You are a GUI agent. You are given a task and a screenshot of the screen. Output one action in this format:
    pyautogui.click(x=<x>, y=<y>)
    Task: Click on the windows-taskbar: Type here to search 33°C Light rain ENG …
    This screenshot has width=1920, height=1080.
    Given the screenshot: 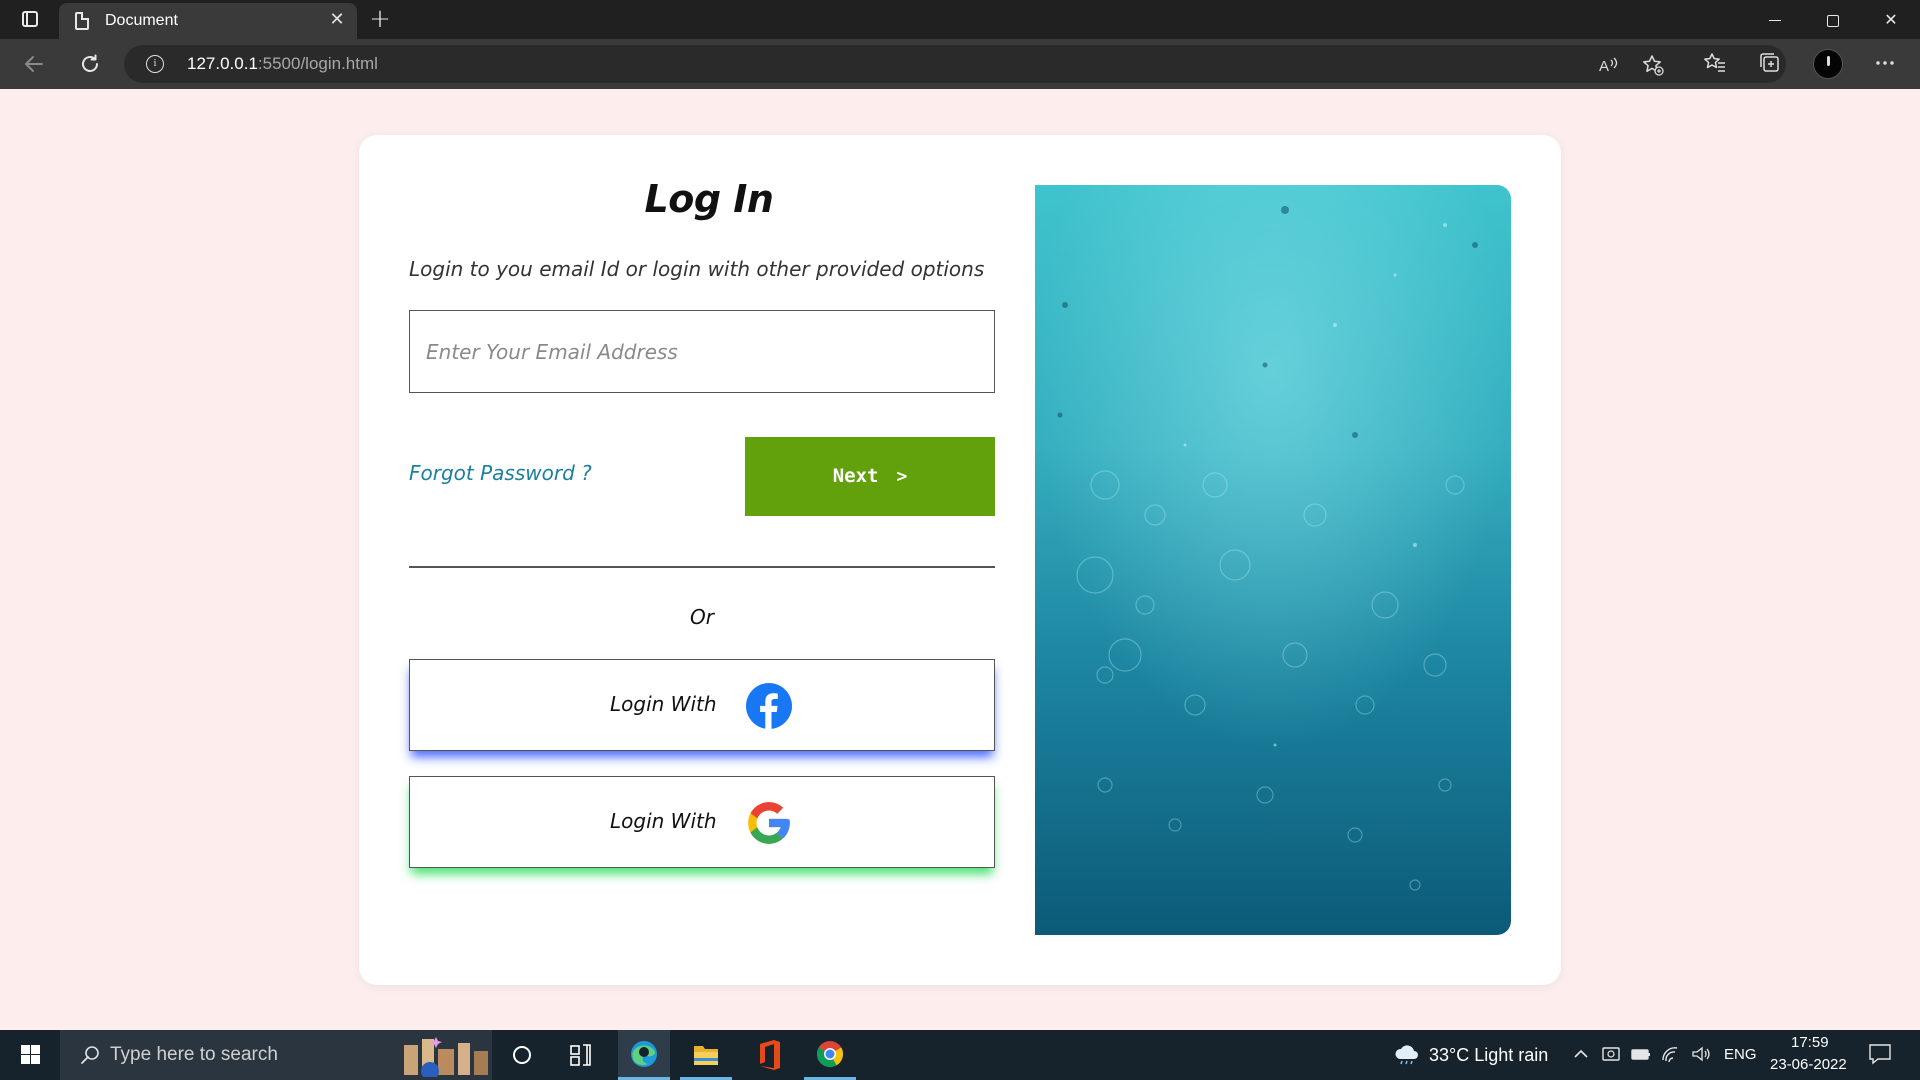 What is the action you would take?
    pyautogui.click(x=960, y=1055)
    